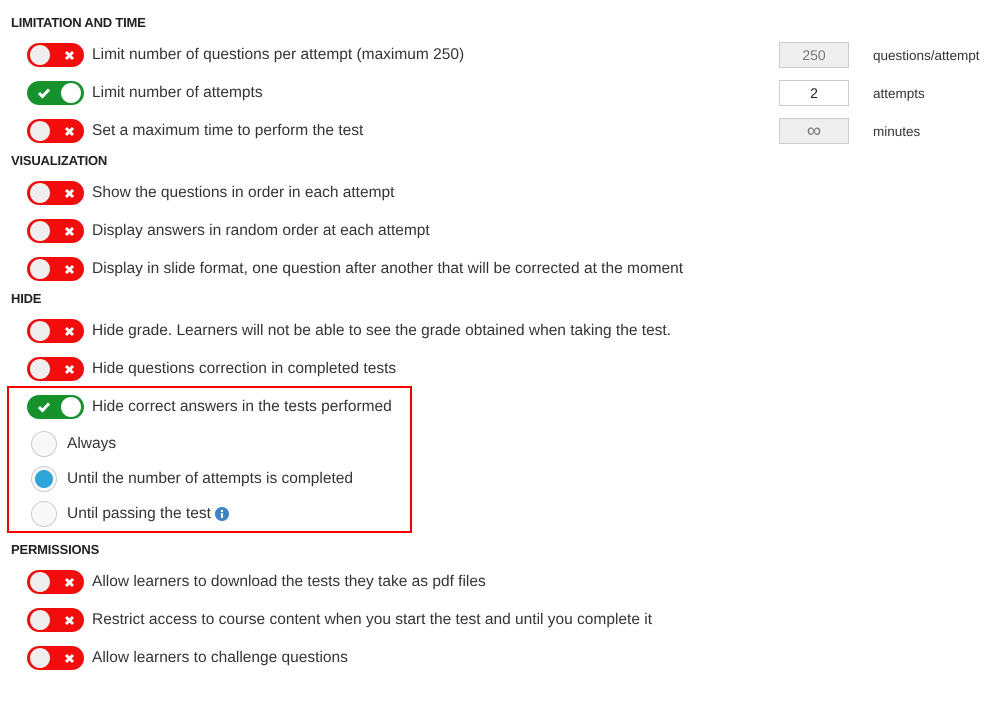 This screenshot has height=717, width=996. Describe the element at coordinates (178, 93) in the screenshot. I see `option-label: Limit number of attempts` at that location.